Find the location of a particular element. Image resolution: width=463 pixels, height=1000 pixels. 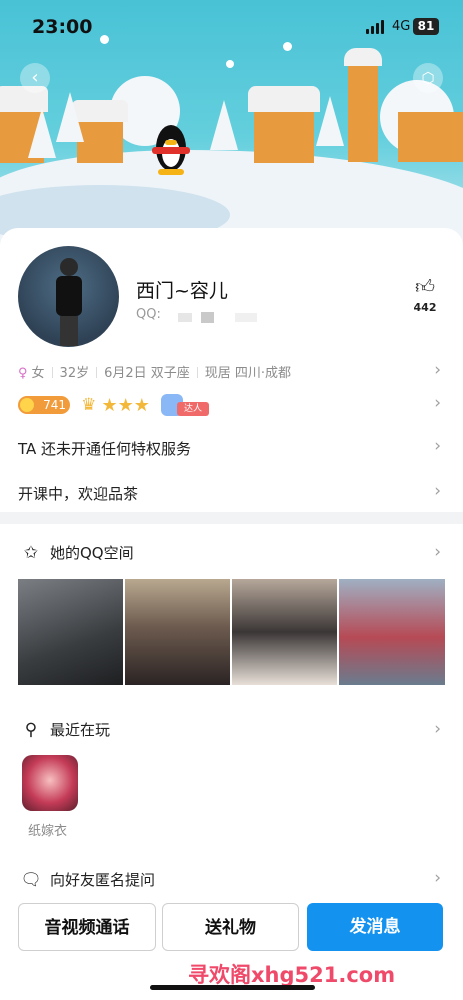

age-text: 32岁 is located at coordinates (74, 373).